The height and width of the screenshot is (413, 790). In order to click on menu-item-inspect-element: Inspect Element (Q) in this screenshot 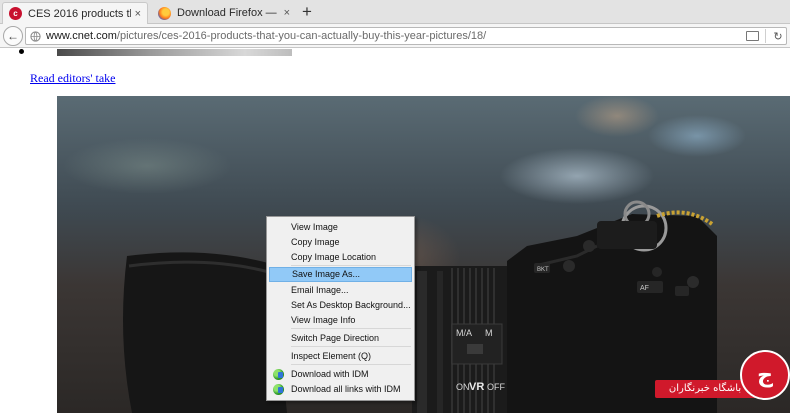, I will do `click(340, 356)`.